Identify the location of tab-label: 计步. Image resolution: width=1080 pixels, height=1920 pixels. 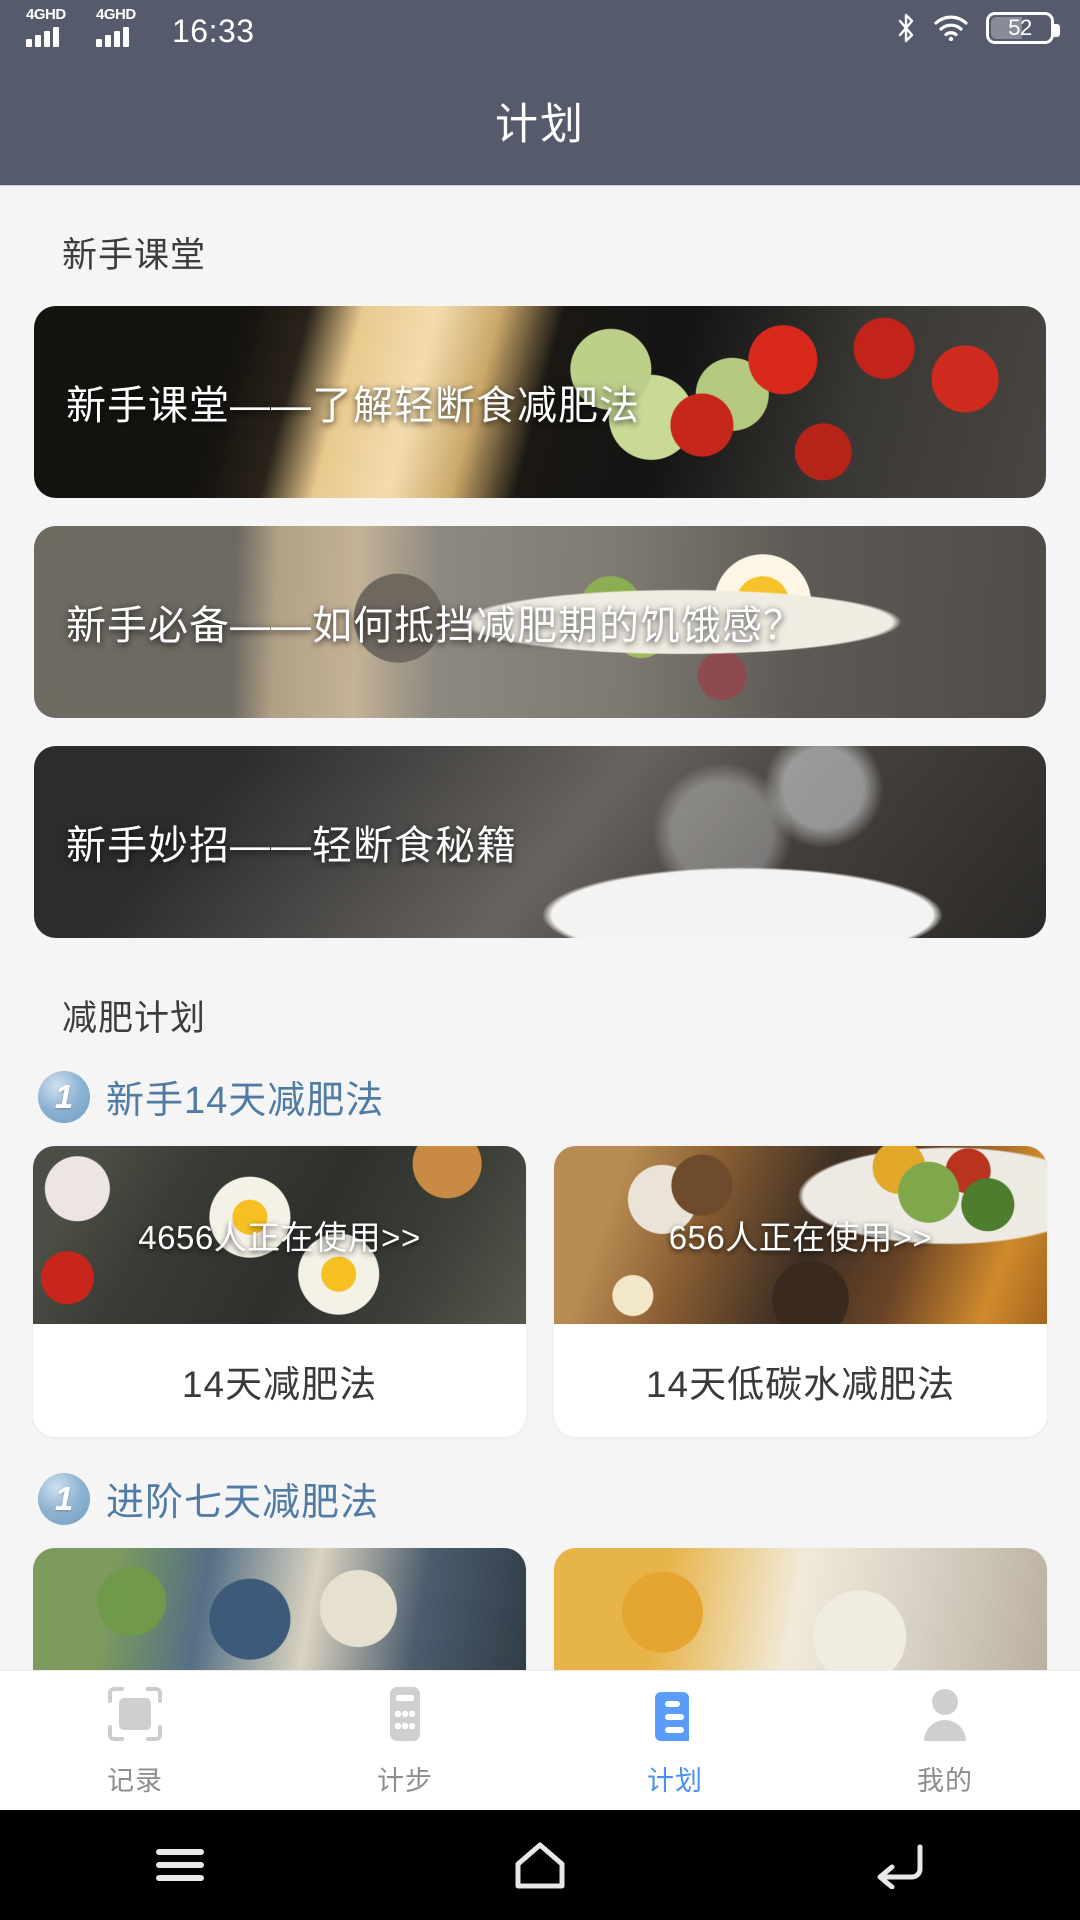
(405, 1781).